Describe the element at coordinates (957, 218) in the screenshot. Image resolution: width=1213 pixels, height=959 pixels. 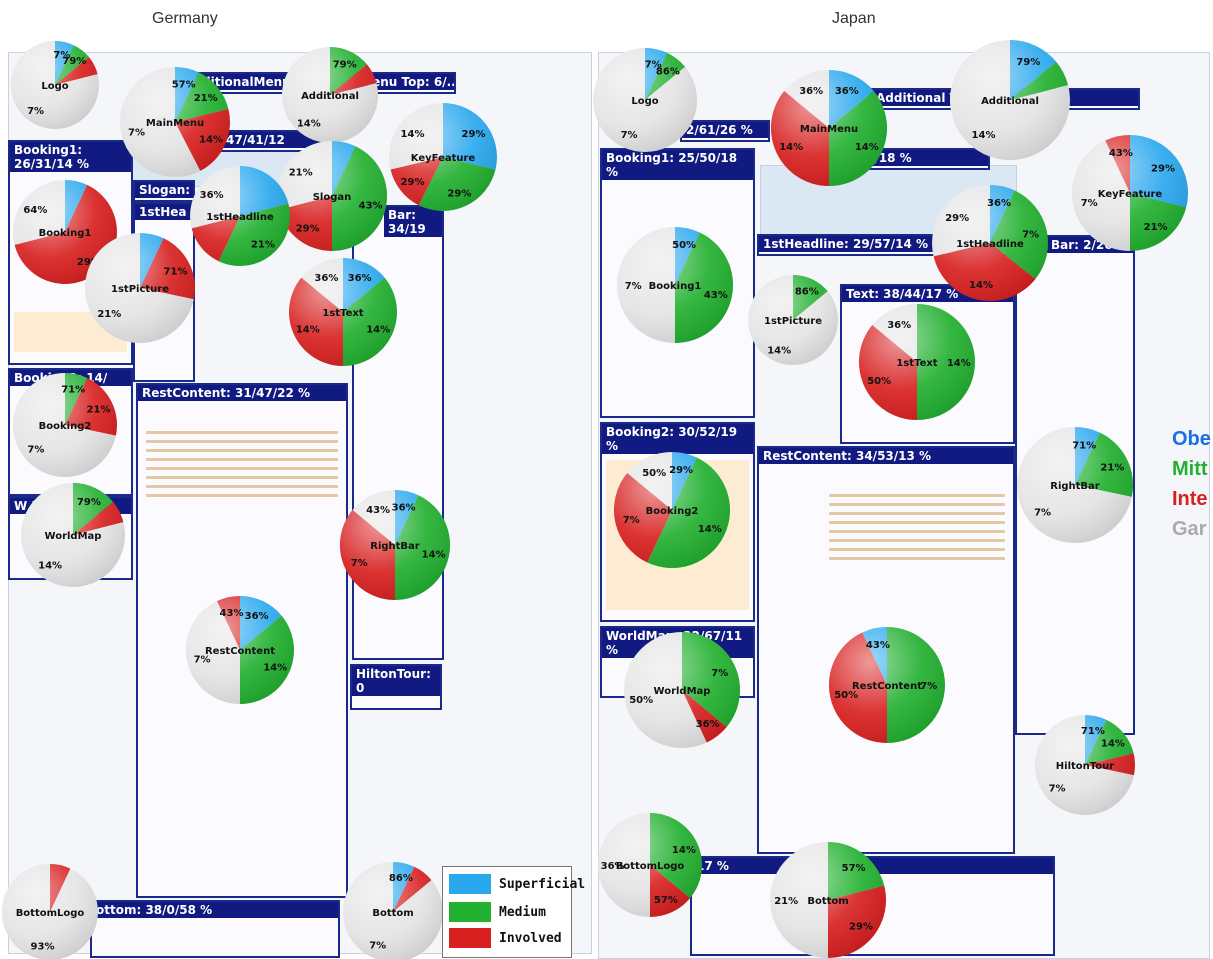
I see `japan-1stheadline-percent-label: 29%` at that location.